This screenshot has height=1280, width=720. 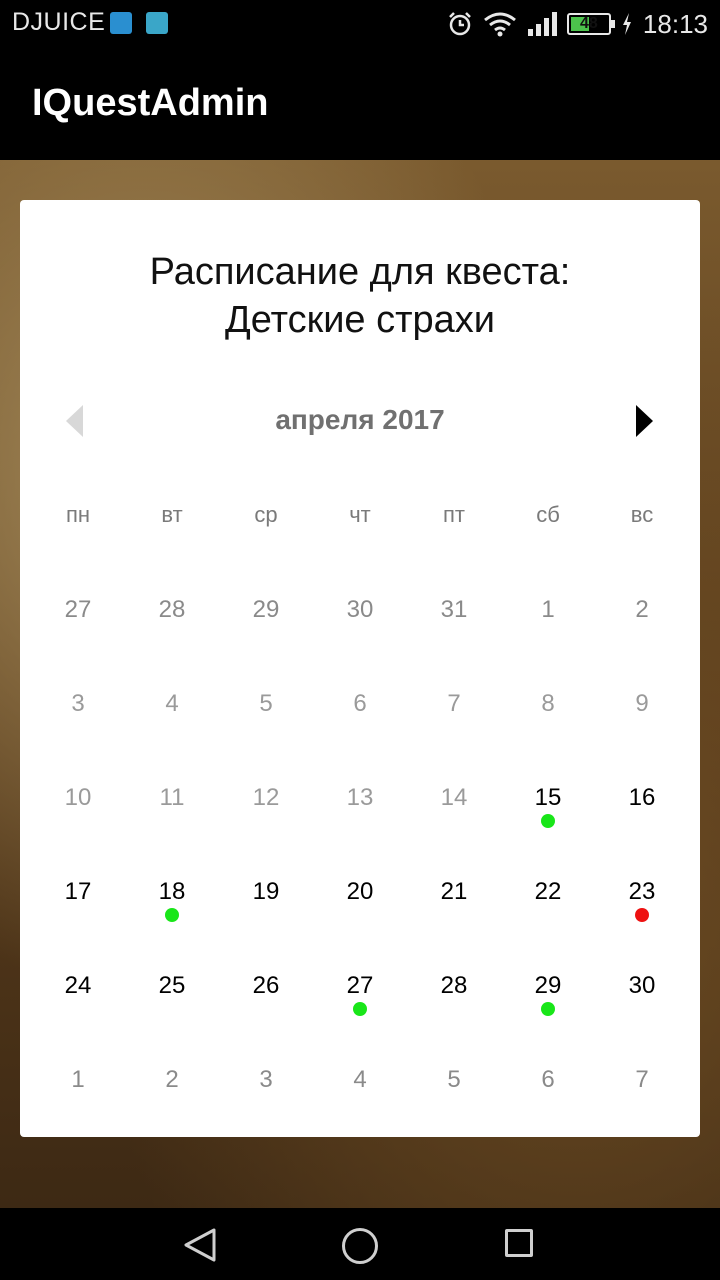 I want to click on calendar-day: 12, so click(x=266, y=803).